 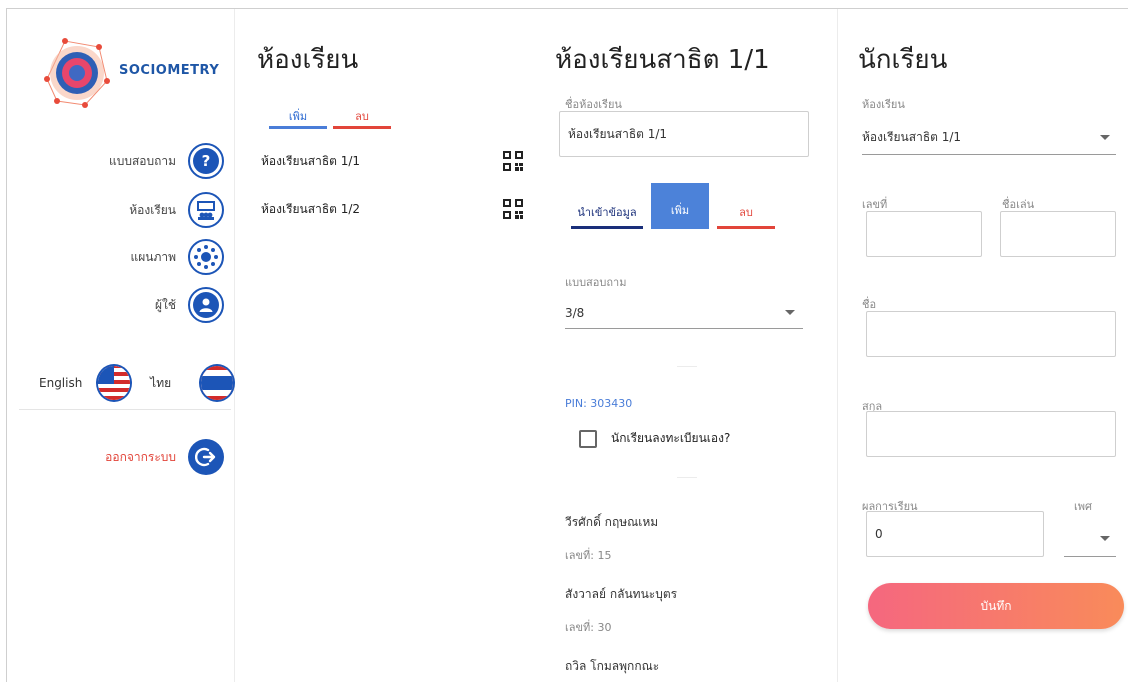 I want to click on classroom-name: ห้องเรียนสาธิต 1/2, so click(x=311, y=208).